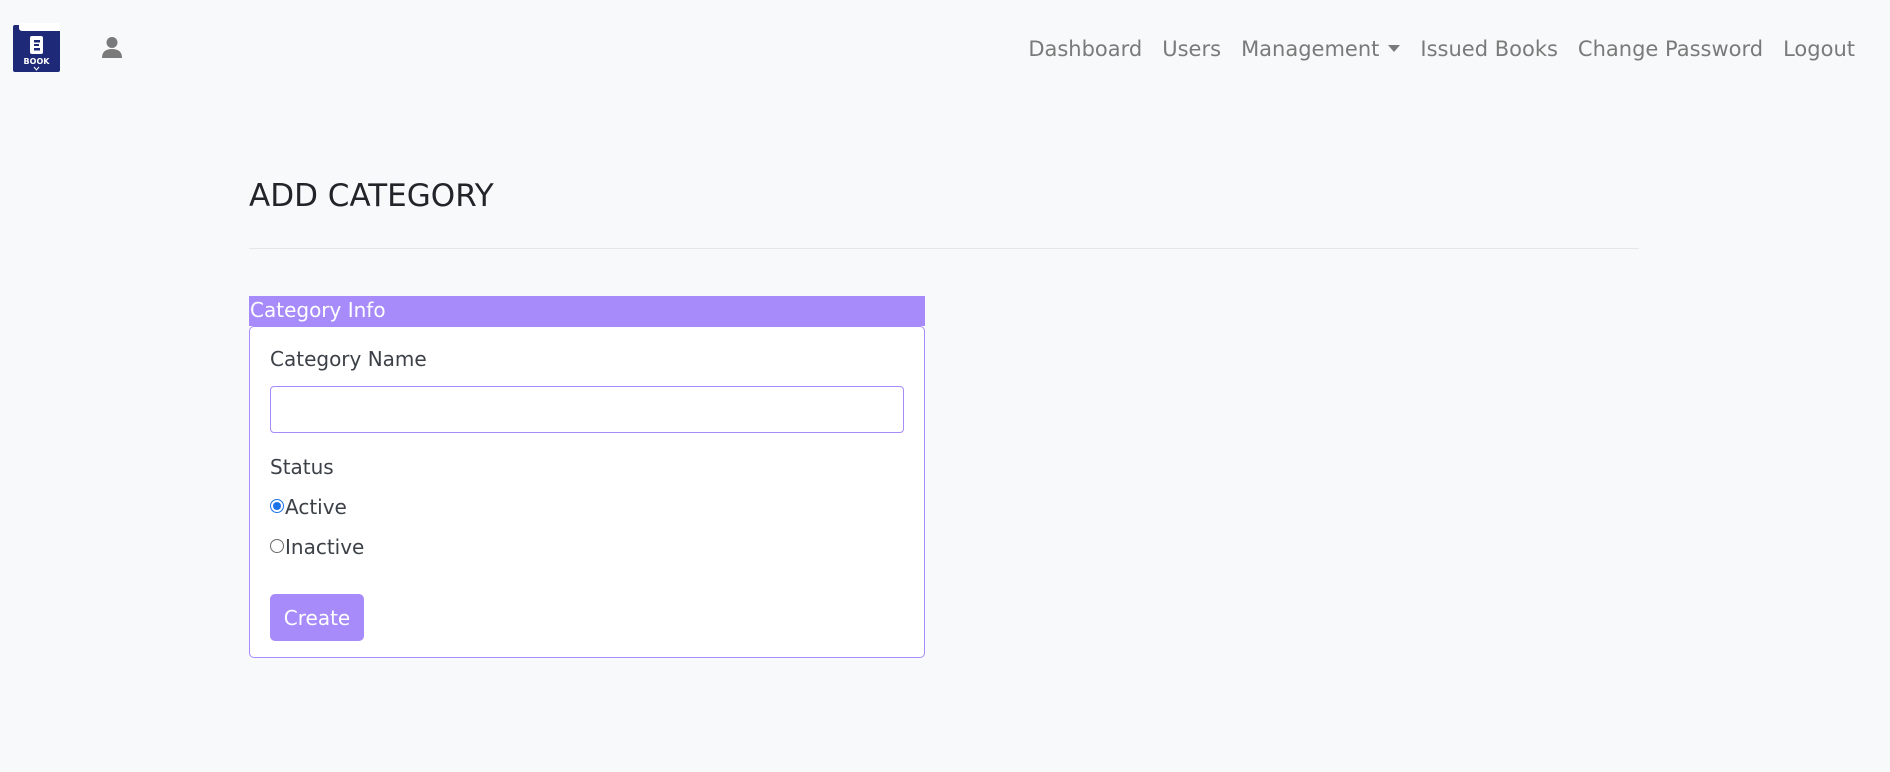 This screenshot has width=1890, height=772. What do you see at coordinates (277, 546) in the screenshot?
I see `status-inactive-radio` at bounding box center [277, 546].